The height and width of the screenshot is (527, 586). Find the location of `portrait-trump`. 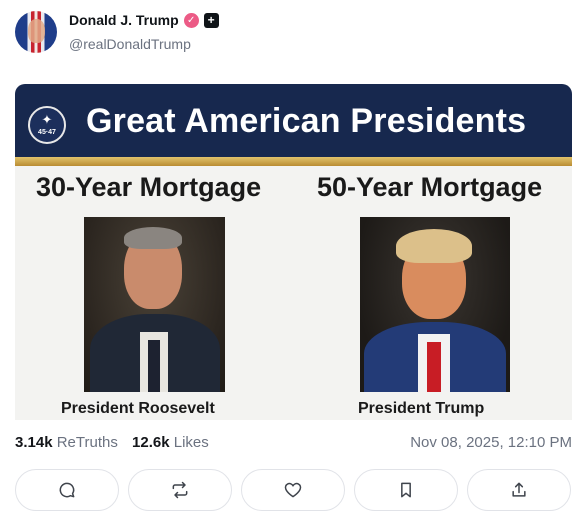

portrait-trump is located at coordinates (435, 304).